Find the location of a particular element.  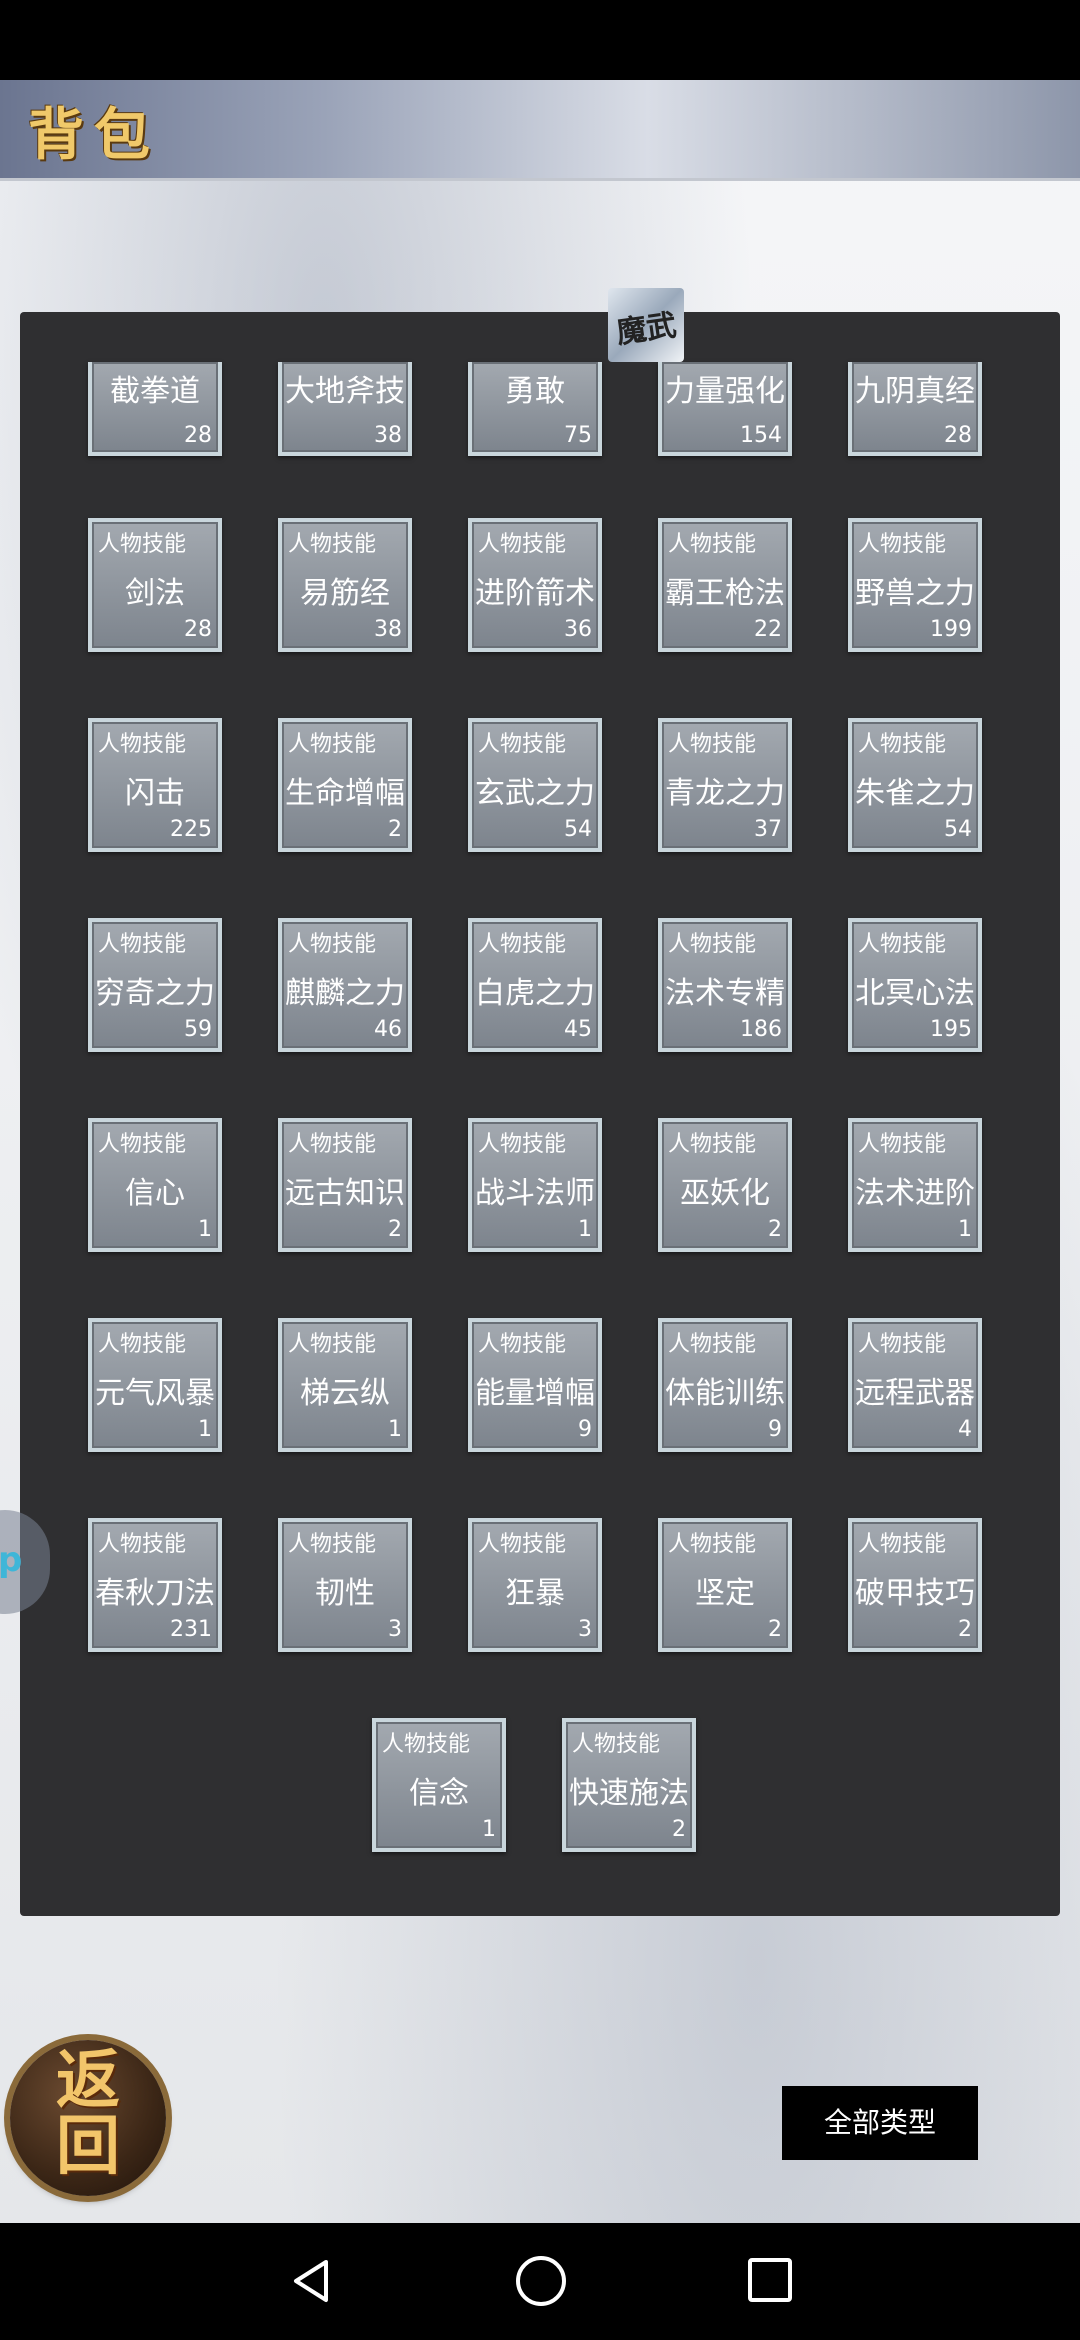

item-name: 元气风暴 is located at coordinates (155, 1393).